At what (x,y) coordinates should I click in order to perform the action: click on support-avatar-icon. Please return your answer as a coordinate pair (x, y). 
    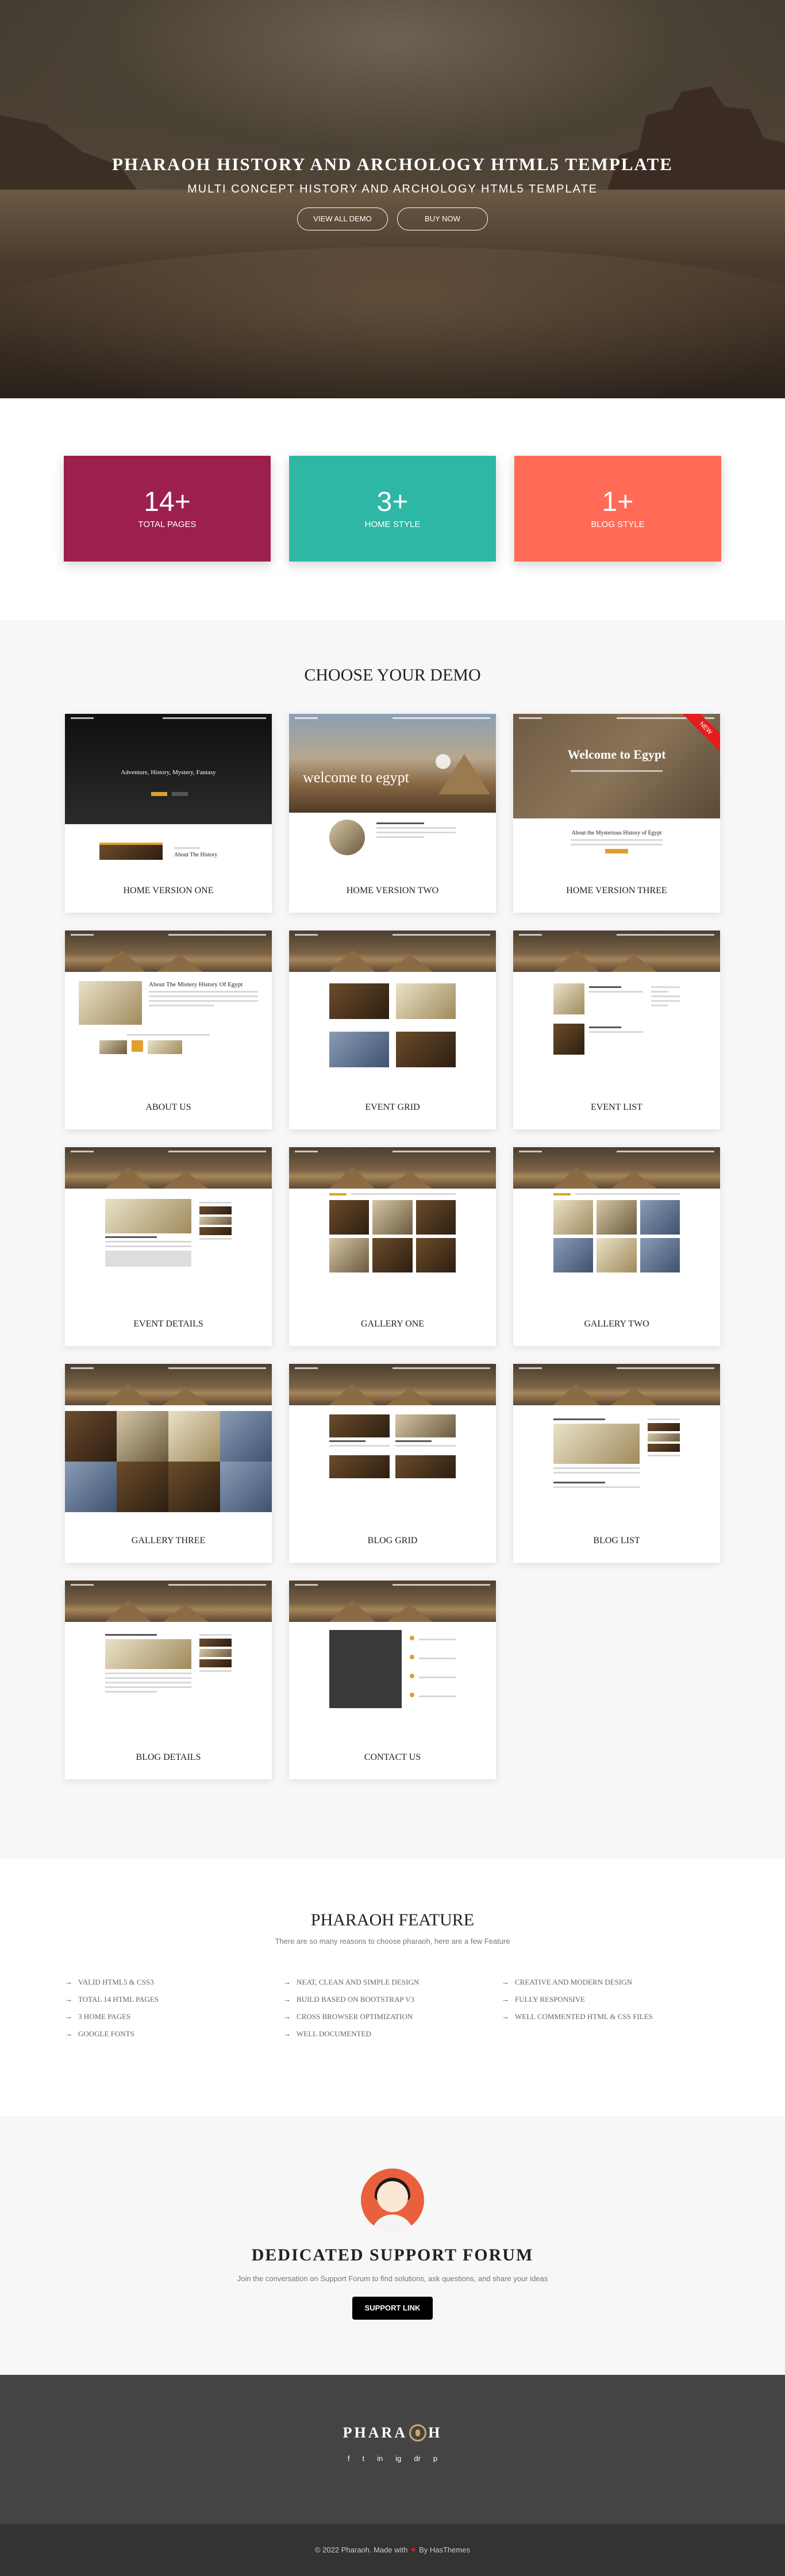
    Looking at the image, I should click on (392, 2200).